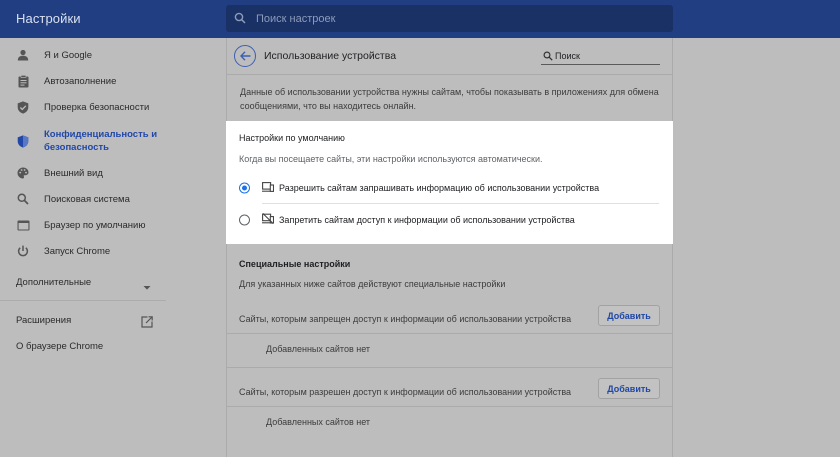 Image resolution: width=840 pixels, height=457 pixels. What do you see at coordinates (23, 141) in the screenshot?
I see `shield-icon` at bounding box center [23, 141].